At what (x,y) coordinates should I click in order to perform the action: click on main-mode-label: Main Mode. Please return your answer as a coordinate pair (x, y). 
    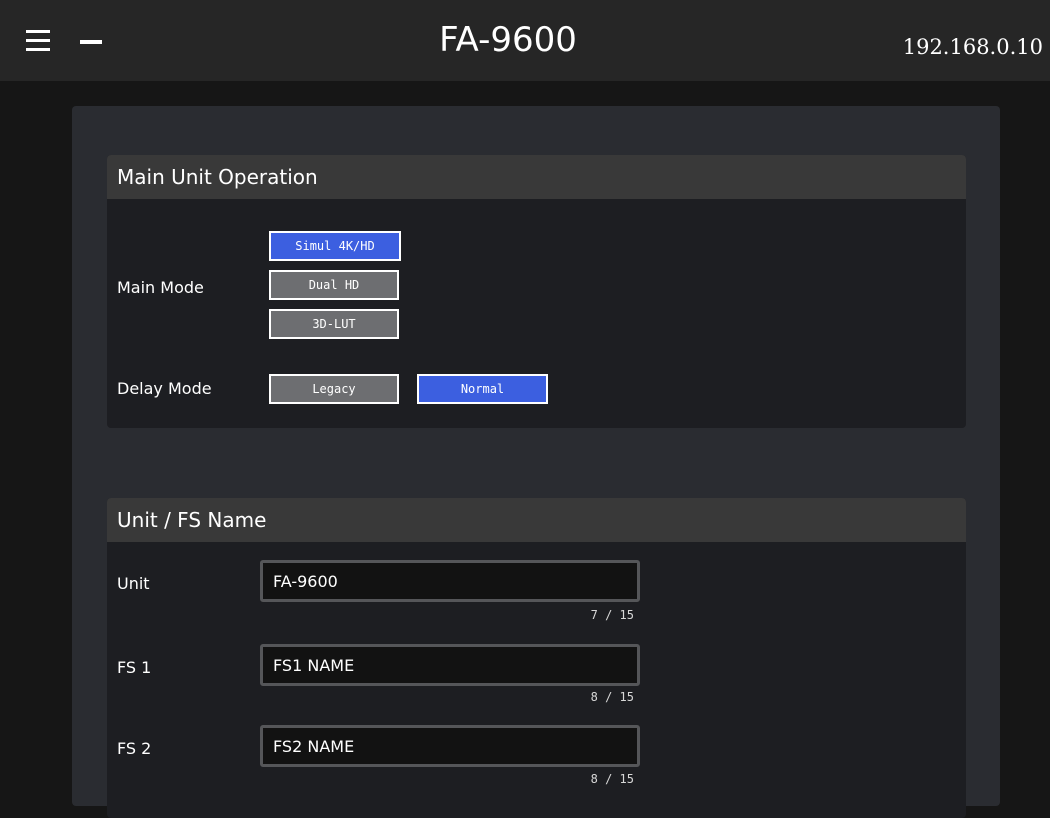
    Looking at the image, I should click on (160, 287).